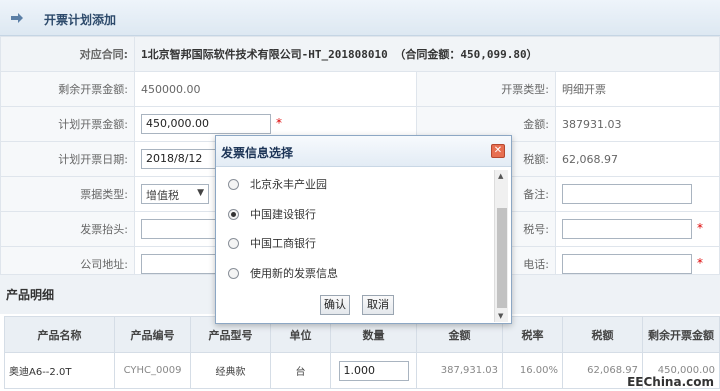 This screenshot has height=391, width=720. Describe the element at coordinates (181, 264) in the screenshot. I see `address-input` at that location.